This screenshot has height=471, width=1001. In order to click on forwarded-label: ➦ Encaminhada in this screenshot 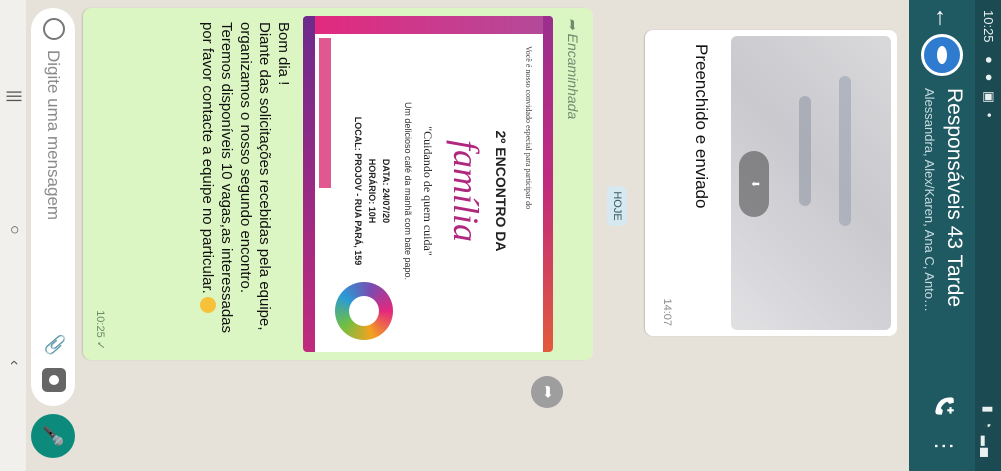, I will do `click(573, 69)`.